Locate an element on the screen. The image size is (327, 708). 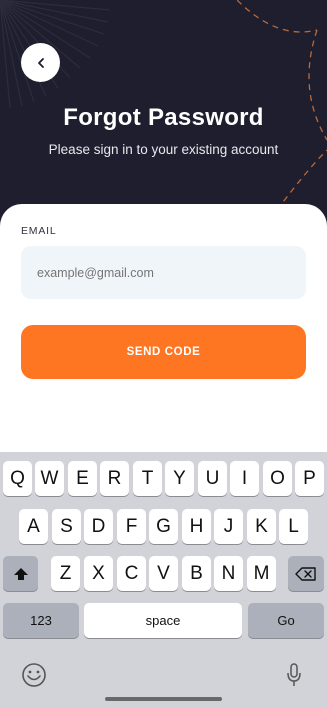
key-y: Y is located at coordinates (179, 478).